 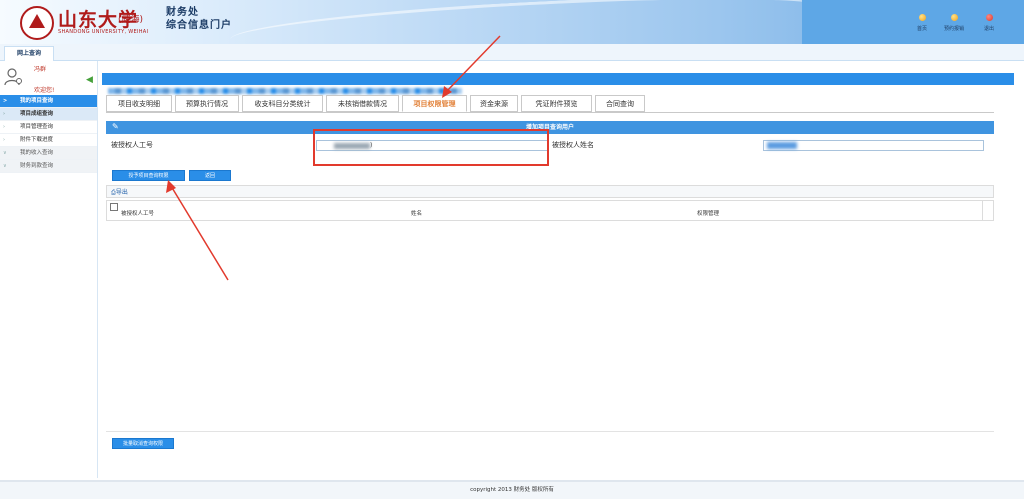 I want to click on header-decoration, so click(x=530, y=22).